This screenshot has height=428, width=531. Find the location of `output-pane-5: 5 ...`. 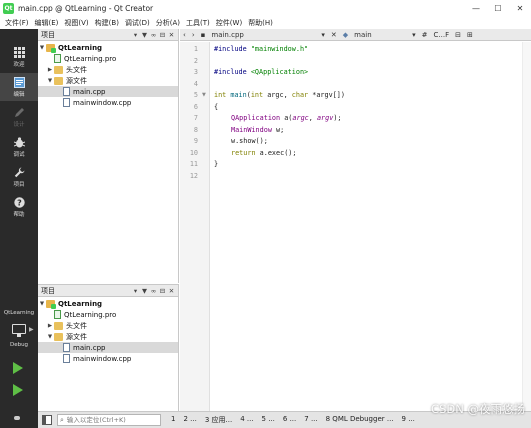

output-pane-5: 5 ... is located at coordinates (268, 420).